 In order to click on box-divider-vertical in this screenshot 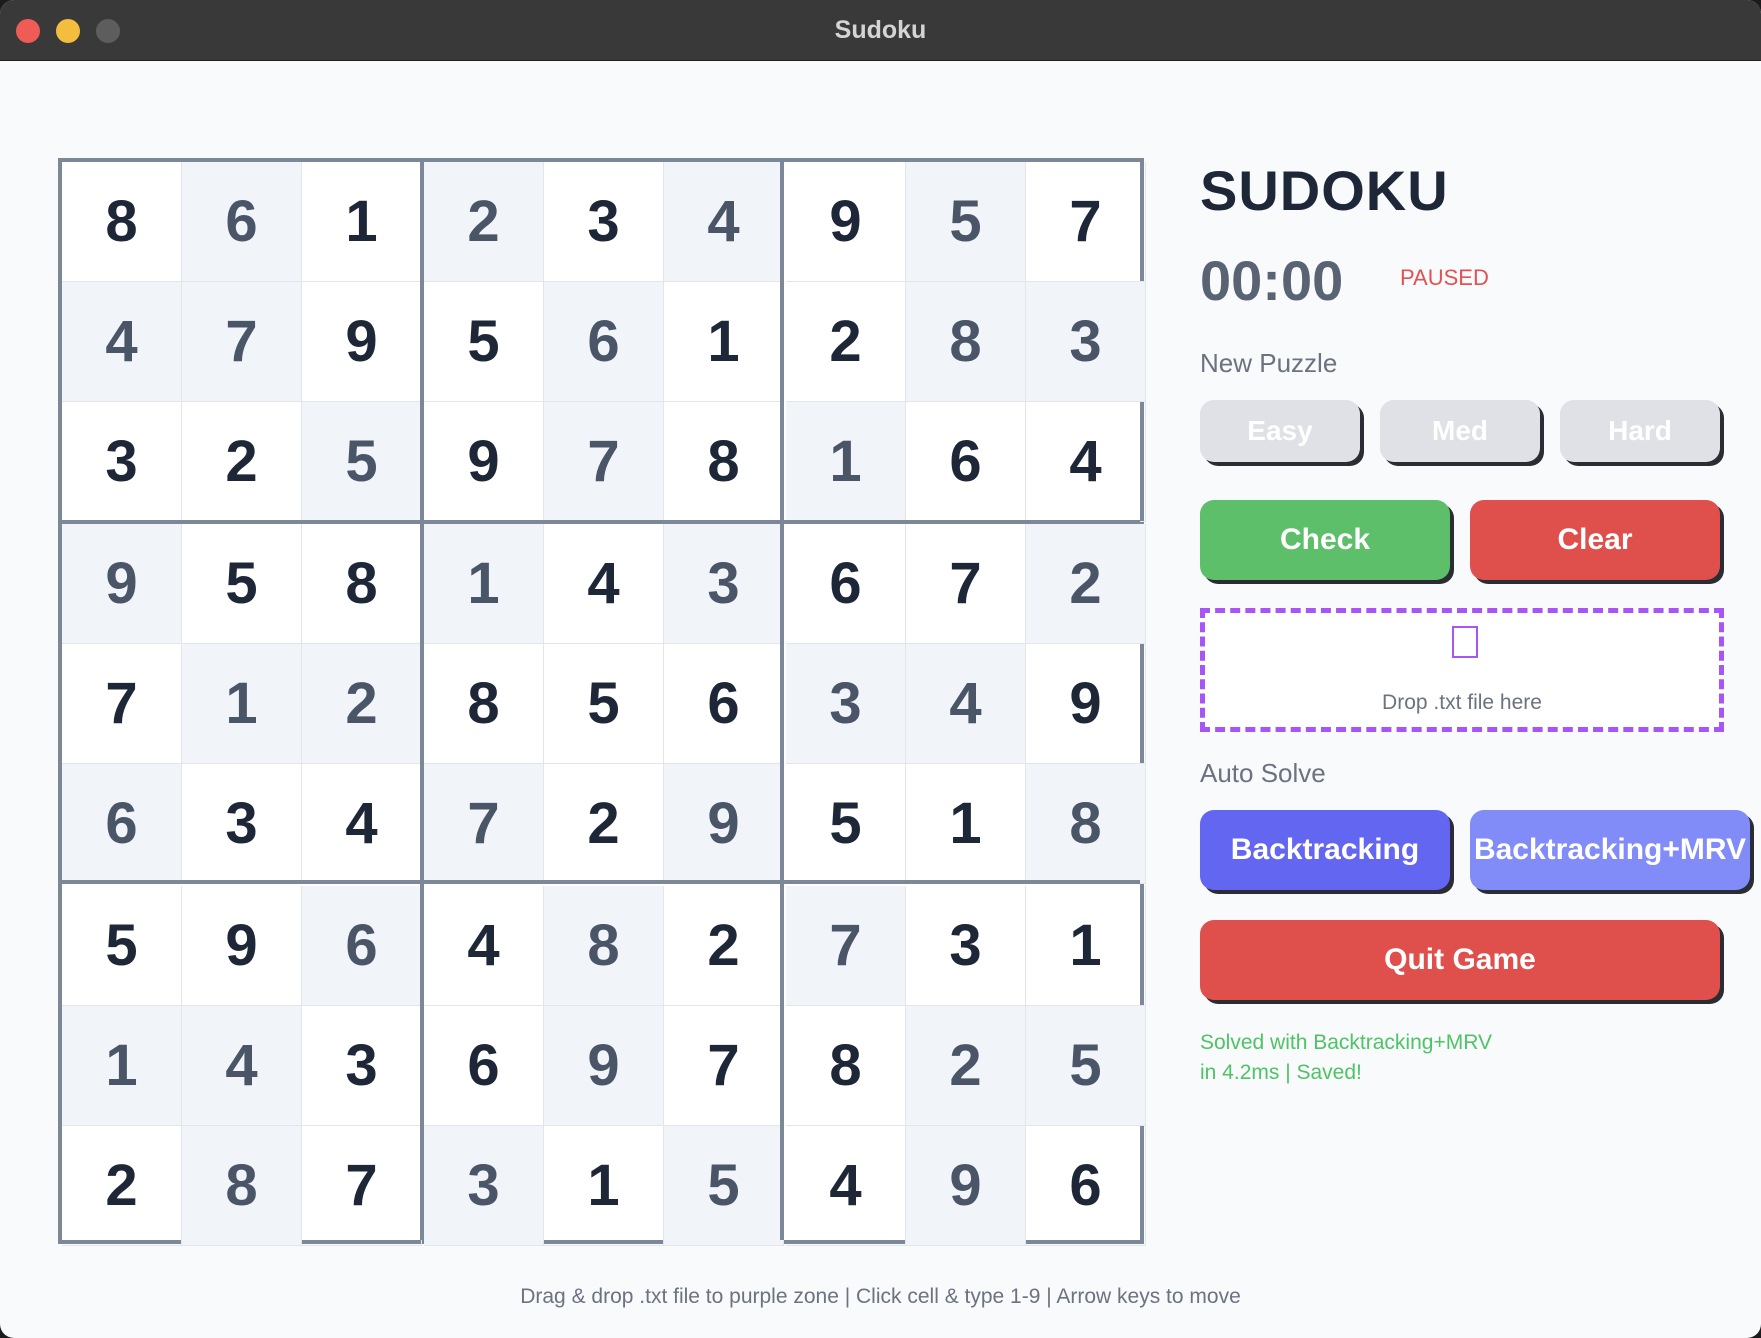, I will do `click(422, 701)`.